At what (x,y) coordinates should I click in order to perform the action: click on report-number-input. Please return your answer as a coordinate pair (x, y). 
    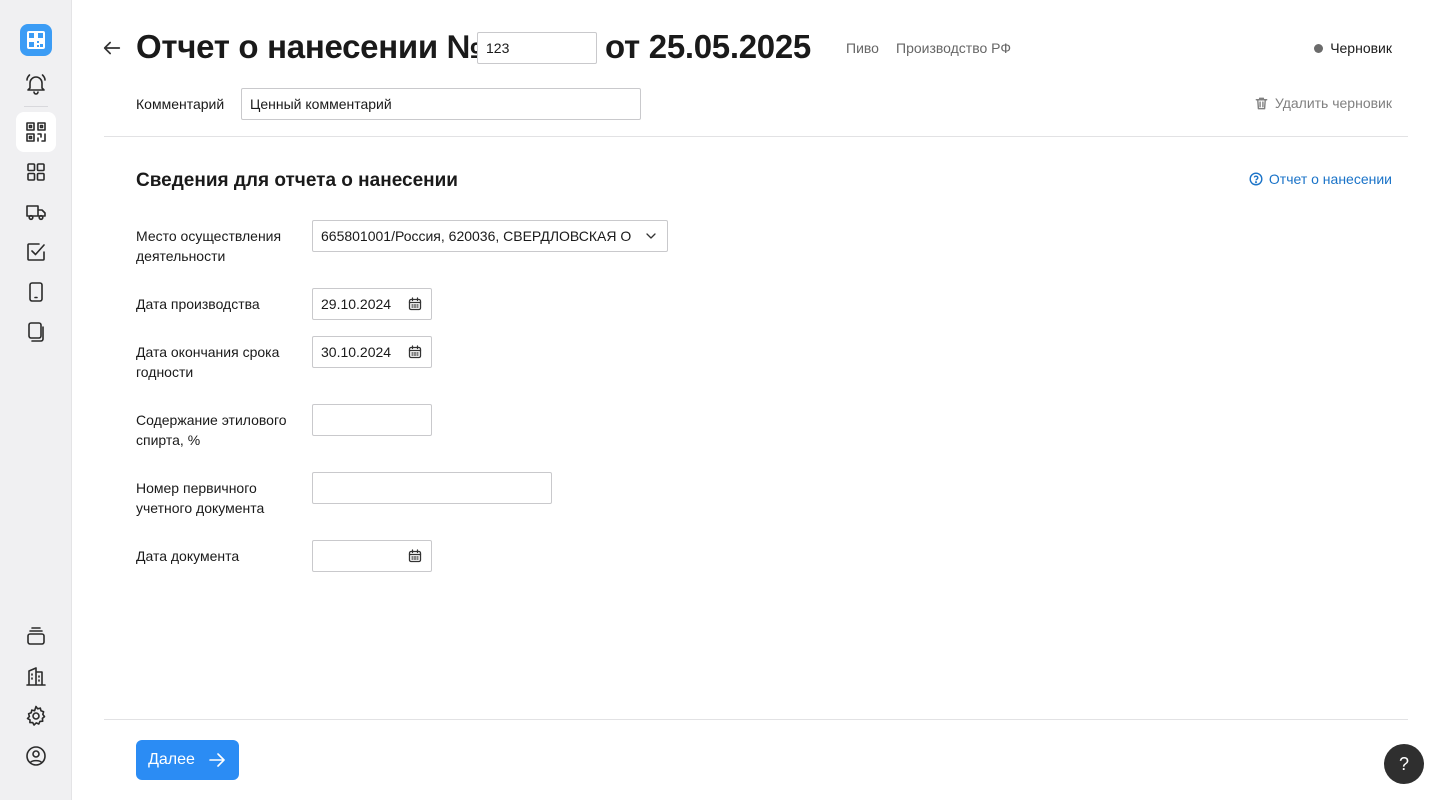
    Looking at the image, I should click on (537, 48).